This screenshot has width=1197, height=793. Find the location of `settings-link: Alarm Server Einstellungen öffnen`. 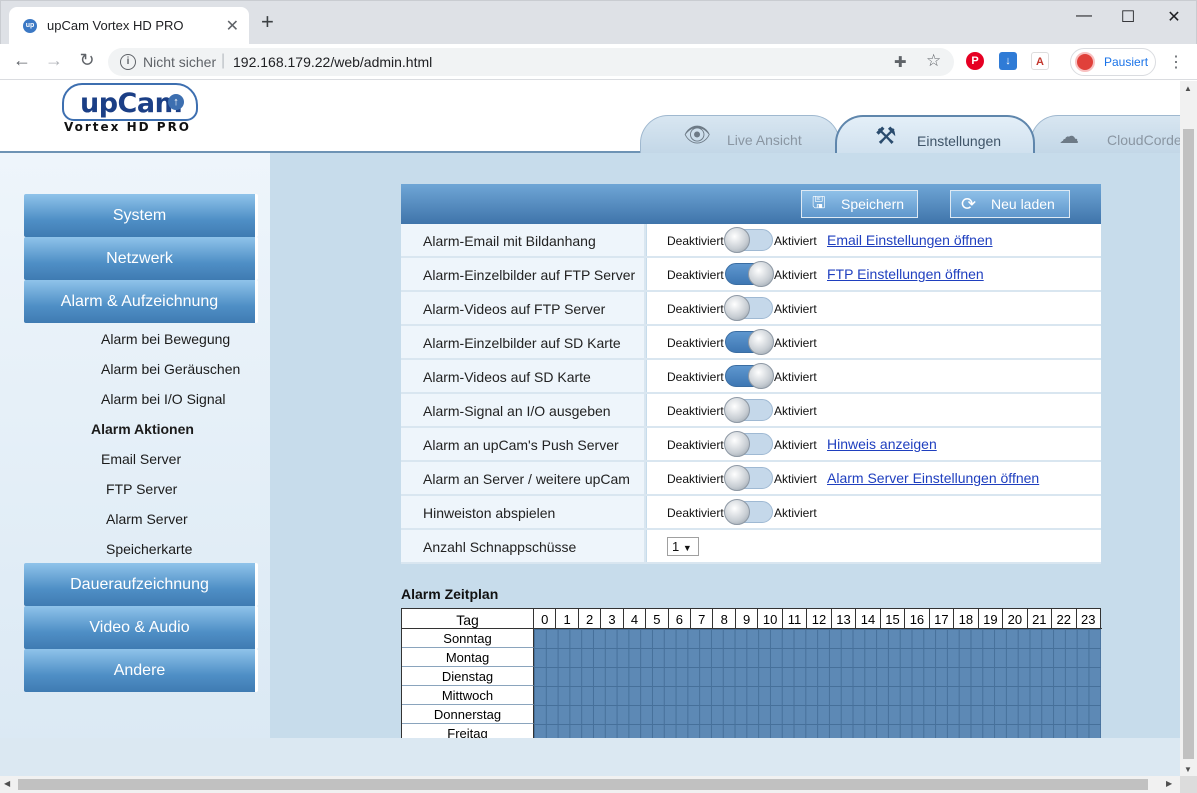

settings-link: Alarm Server Einstellungen öffnen is located at coordinates (933, 478).